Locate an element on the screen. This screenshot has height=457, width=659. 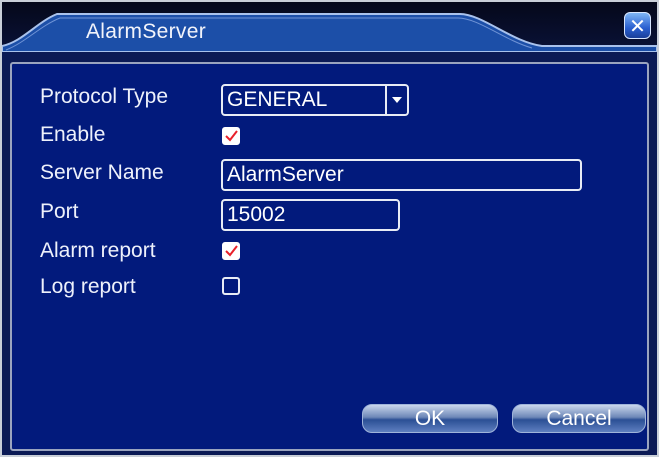
server-name-label: Server Name is located at coordinates (102, 172).